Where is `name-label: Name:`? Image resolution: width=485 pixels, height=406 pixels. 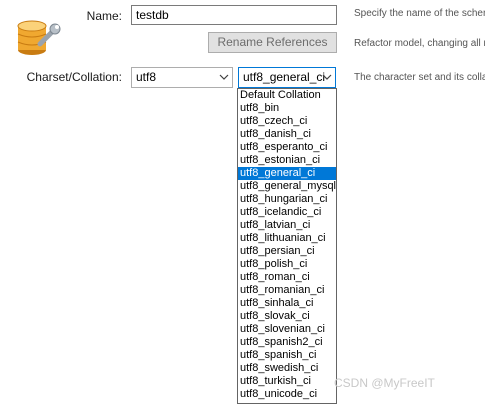
name-label: Name: is located at coordinates (104, 16).